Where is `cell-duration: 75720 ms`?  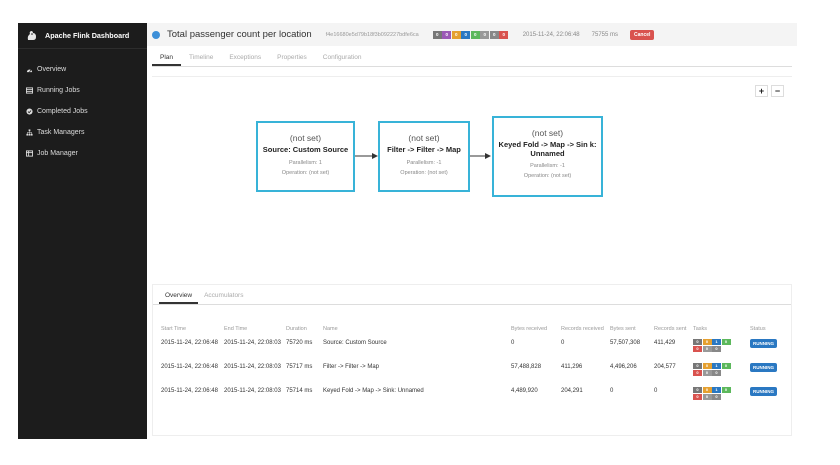 cell-duration: 75720 ms is located at coordinates (299, 343).